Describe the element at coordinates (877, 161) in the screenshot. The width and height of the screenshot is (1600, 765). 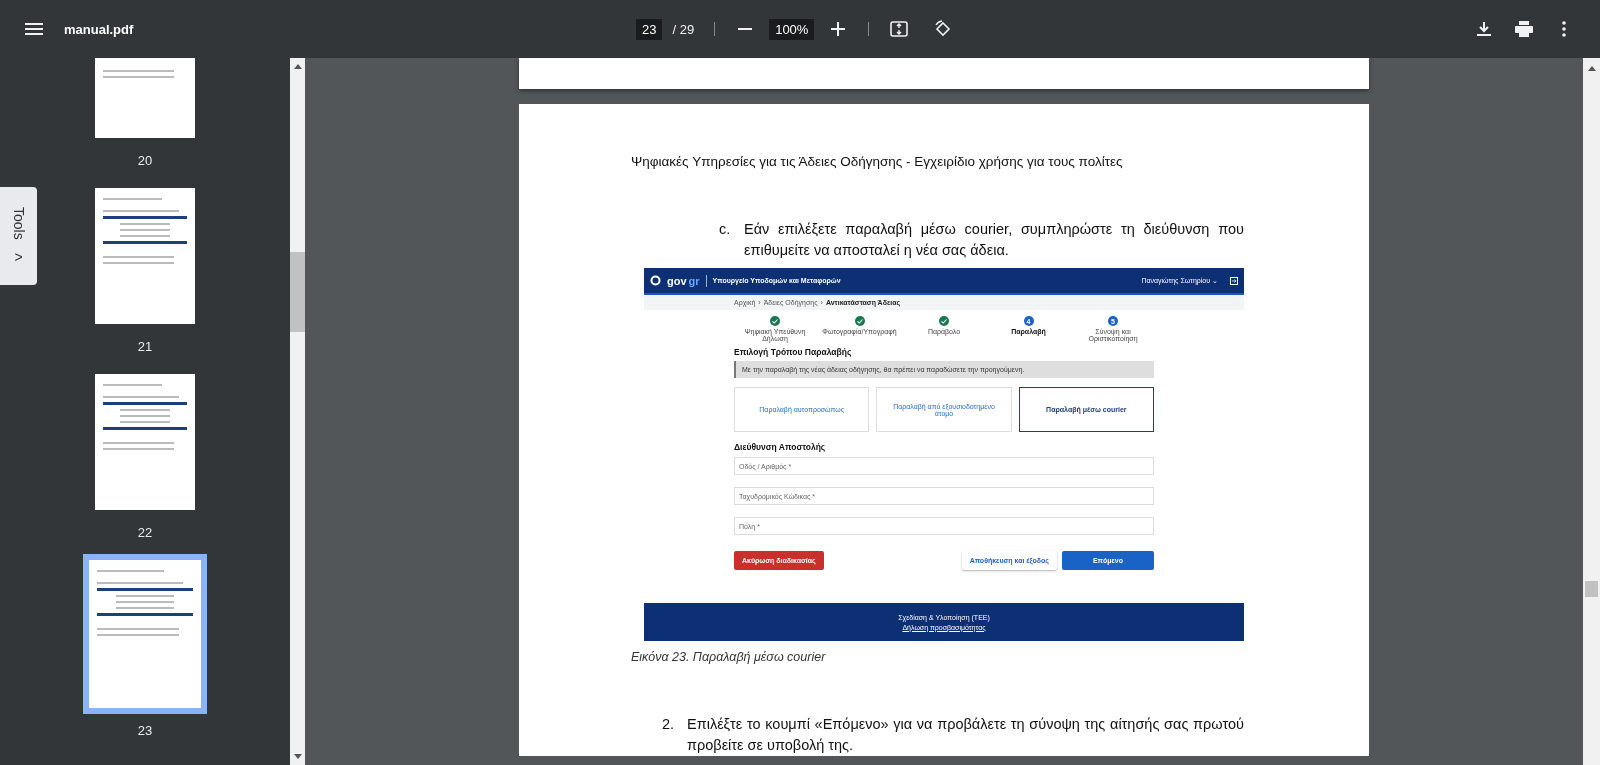
I see `page-header: Ψηφιακές Υπηρεσίες για τις Άδειες Οδήγησης - Εγχειρίδιο χρήσης για τους πολίτες` at that location.